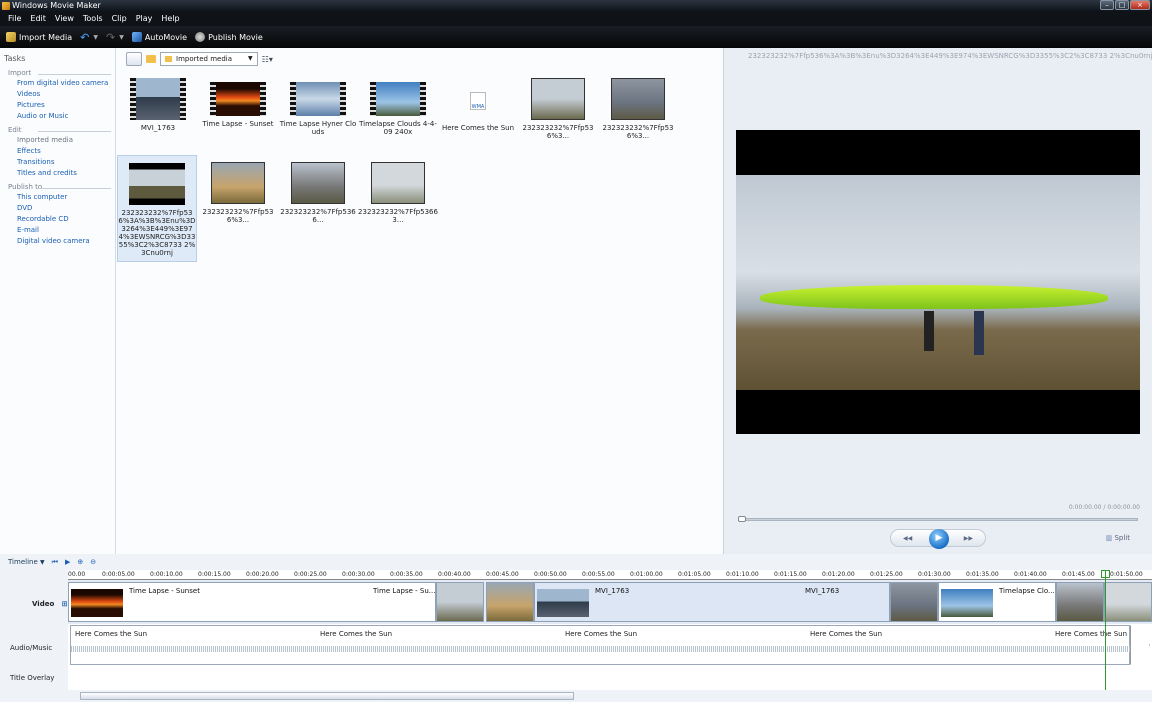 Image resolution: width=1152 pixels, height=702 pixels. What do you see at coordinates (318, 109) in the screenshot?
I see `media-item: Time Lapse Hyner Clouds` at bounding box center [318, 109].